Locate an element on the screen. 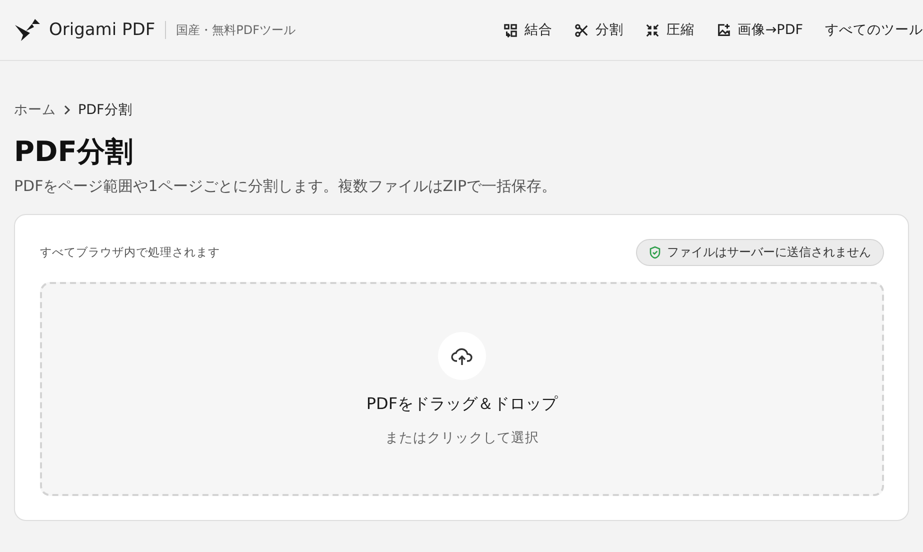 This screenshot has width=923, height=552. scissors-icon is located at coordinates (582, 30).